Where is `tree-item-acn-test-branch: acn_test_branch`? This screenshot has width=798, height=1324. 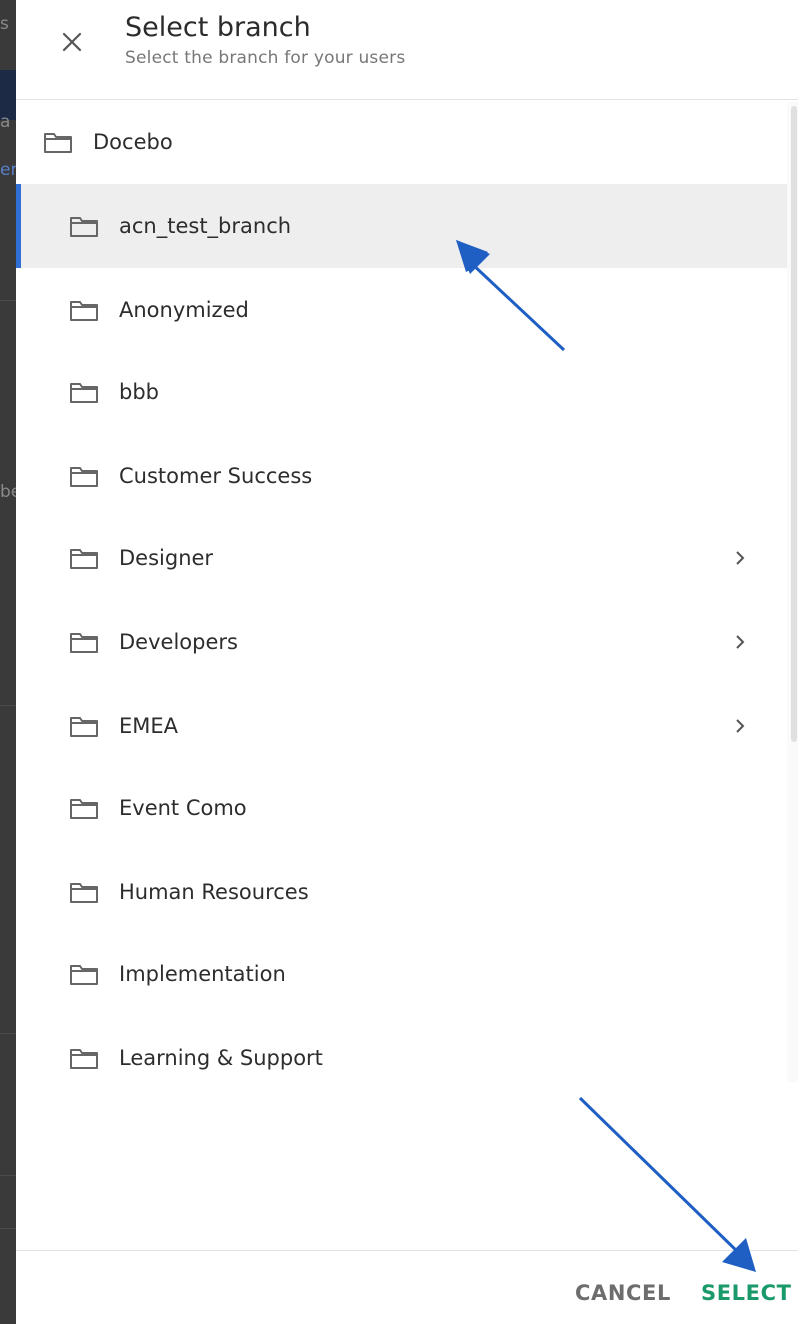 tree-item-acn-test-branch: acn_test_branch is located at coordinates (401, 226).